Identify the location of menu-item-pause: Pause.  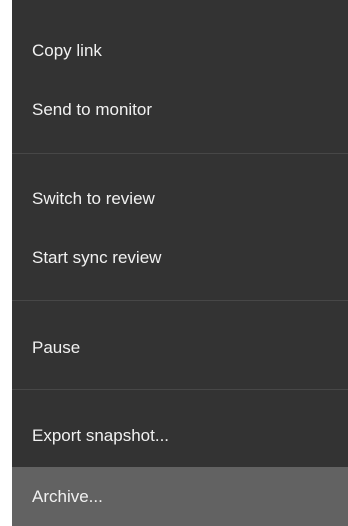
(180, 348).